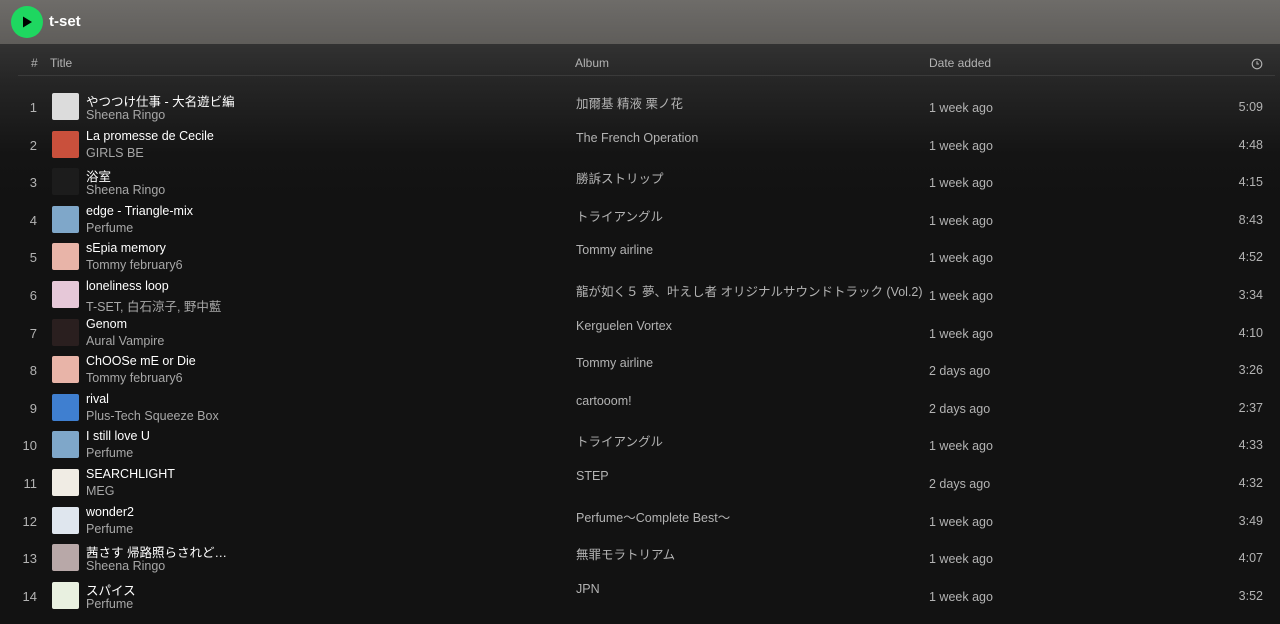  I want to click on track-album: The French Operation, so click(637, 138).